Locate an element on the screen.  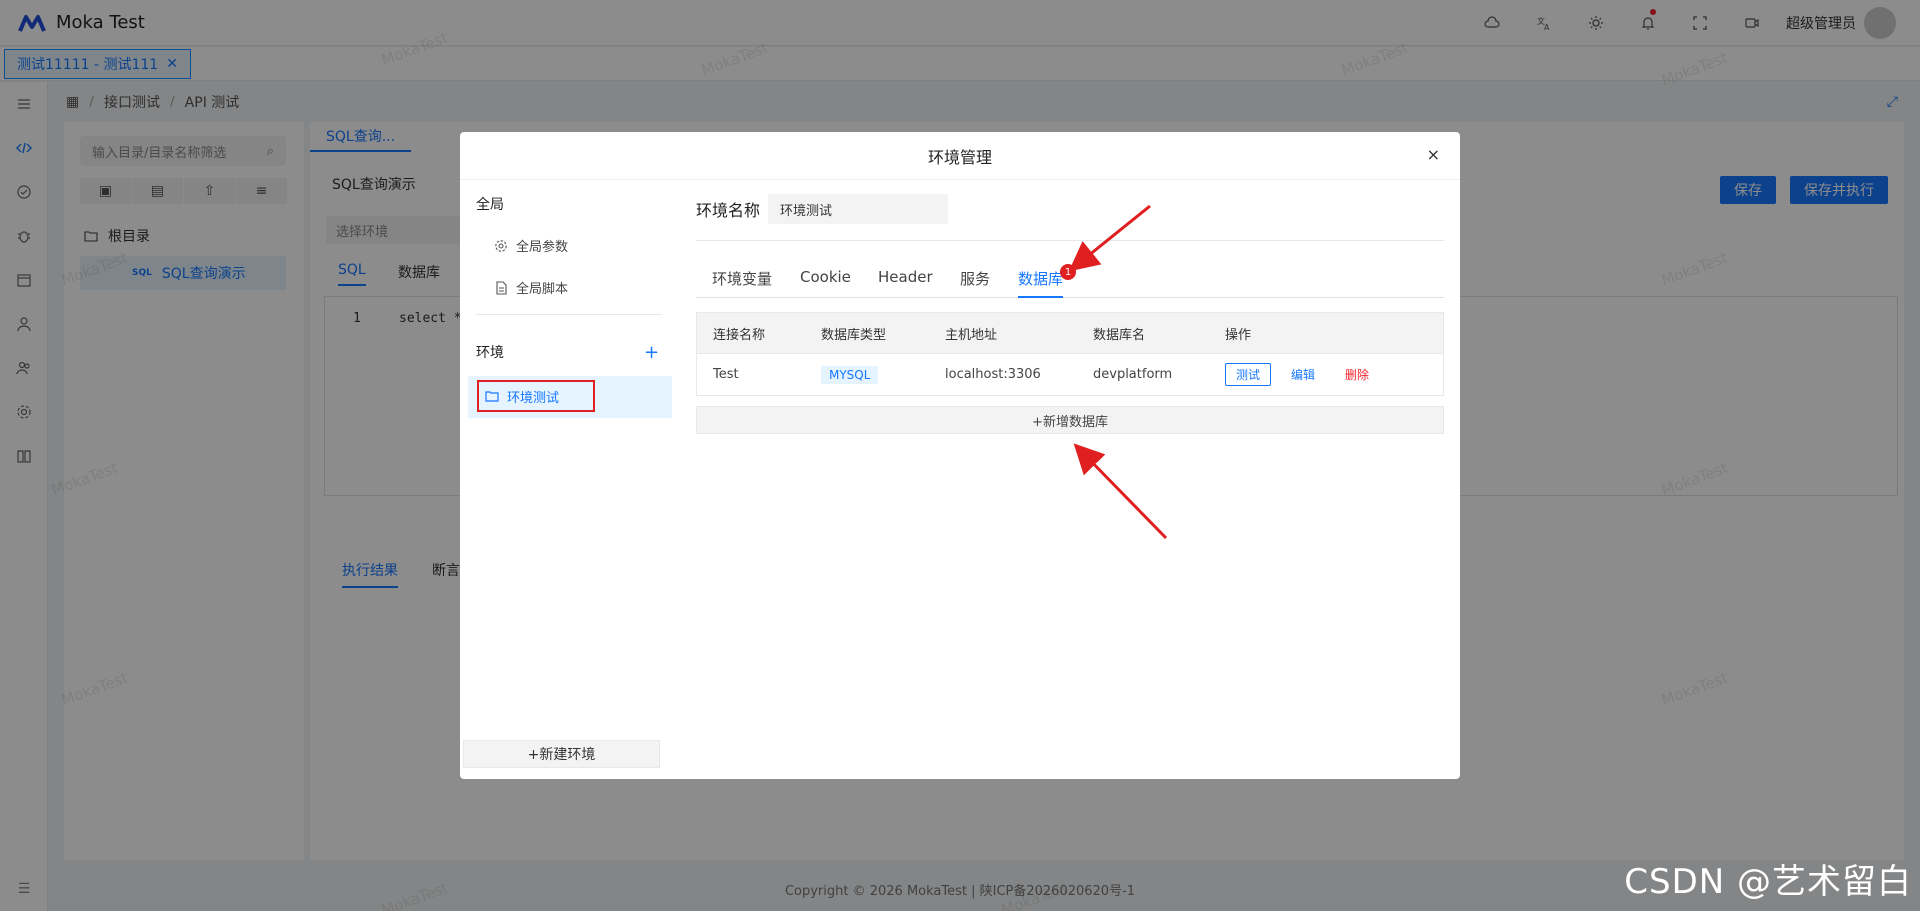
tab-service: 服务 is located at coordinates (975, 278).